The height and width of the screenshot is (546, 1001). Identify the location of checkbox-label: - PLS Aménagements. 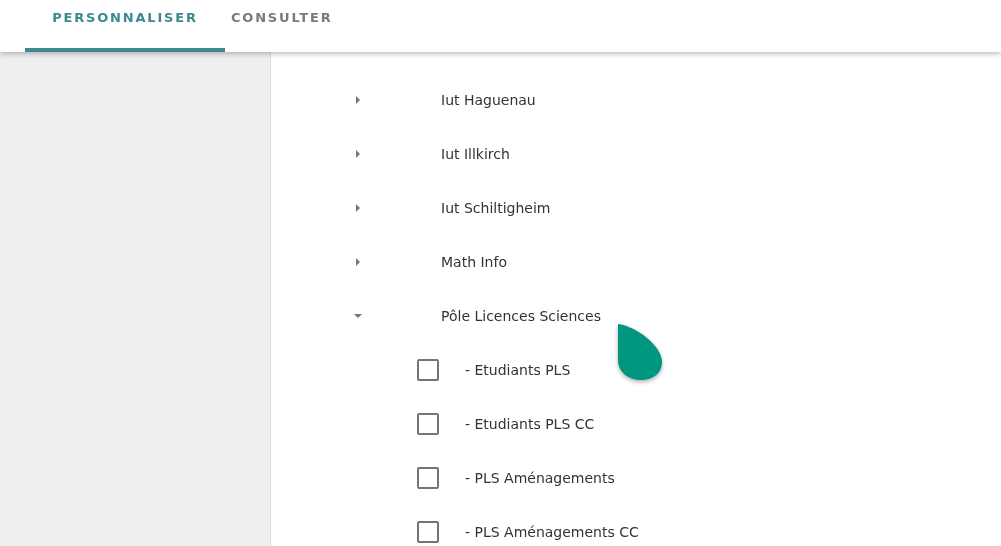
(540, 478).